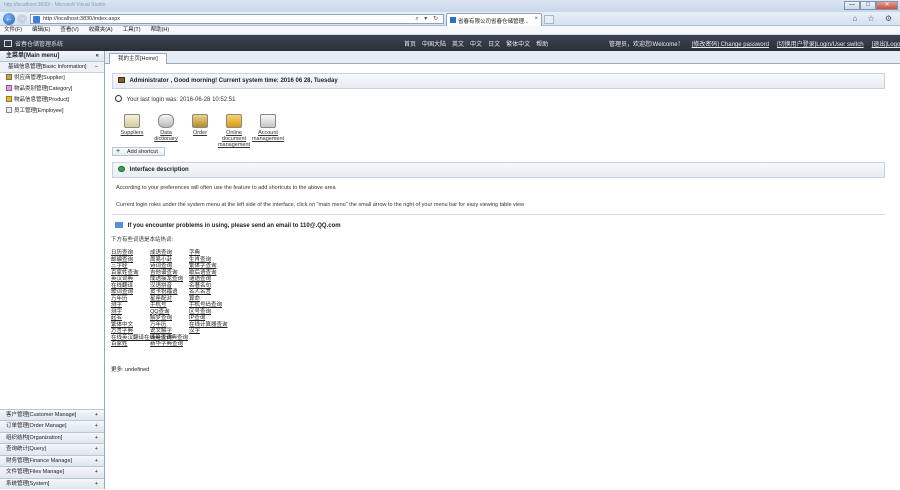  I want to click on last-login-line: Your last login was: 2016-06-28 10:52:51, so click(175, 99).